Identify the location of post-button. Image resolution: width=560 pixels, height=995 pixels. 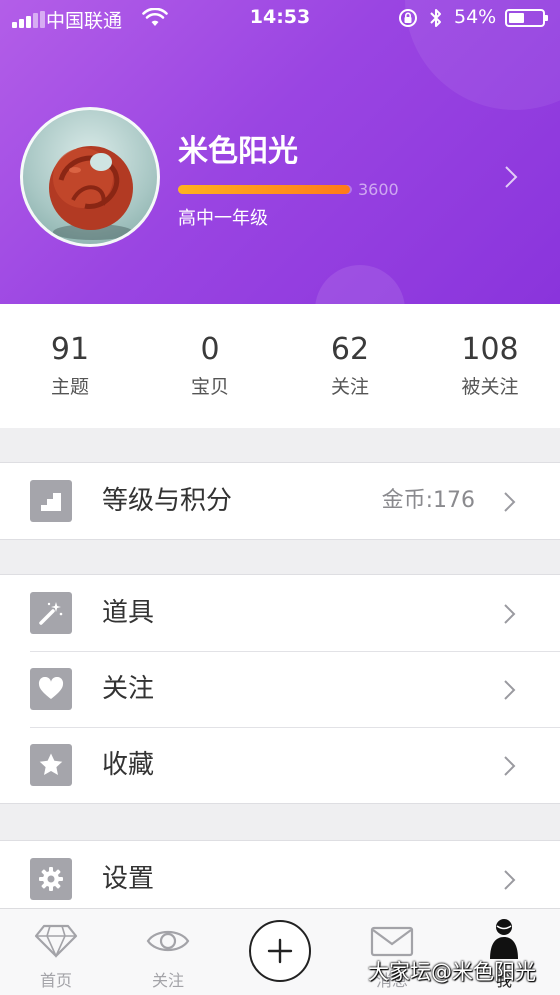
(280, 951).